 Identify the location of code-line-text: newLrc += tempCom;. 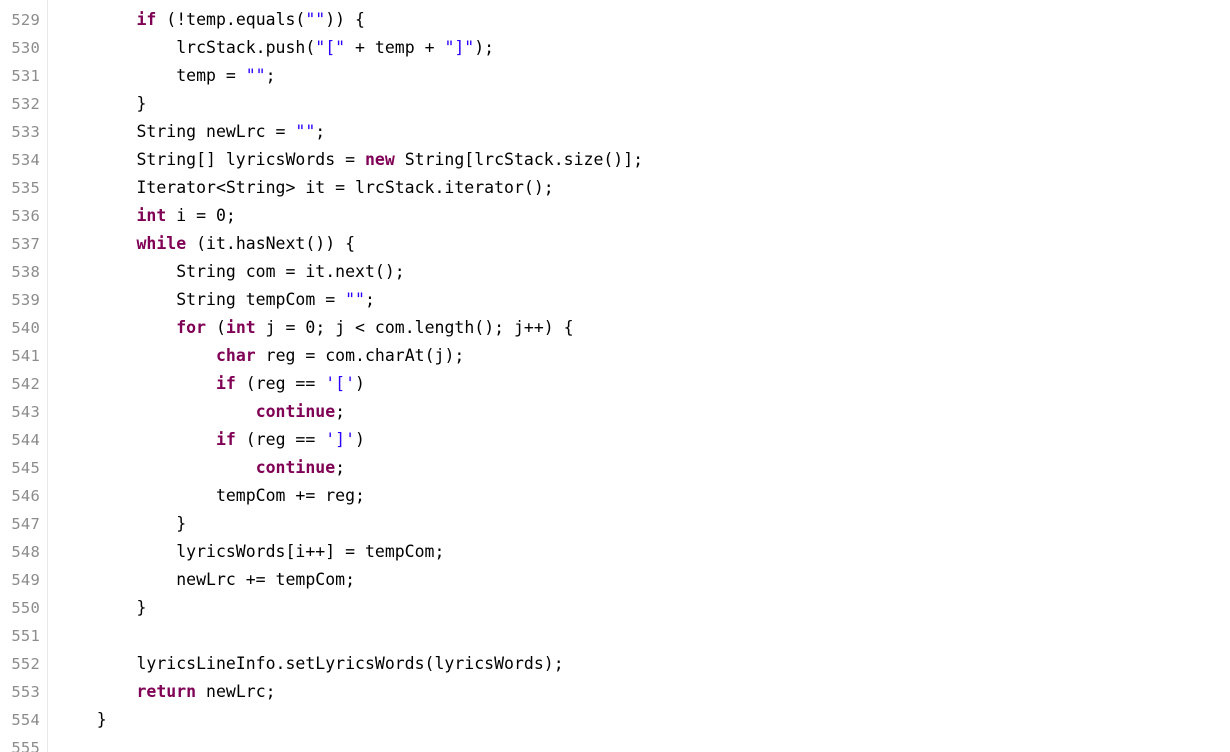
(206, 580).